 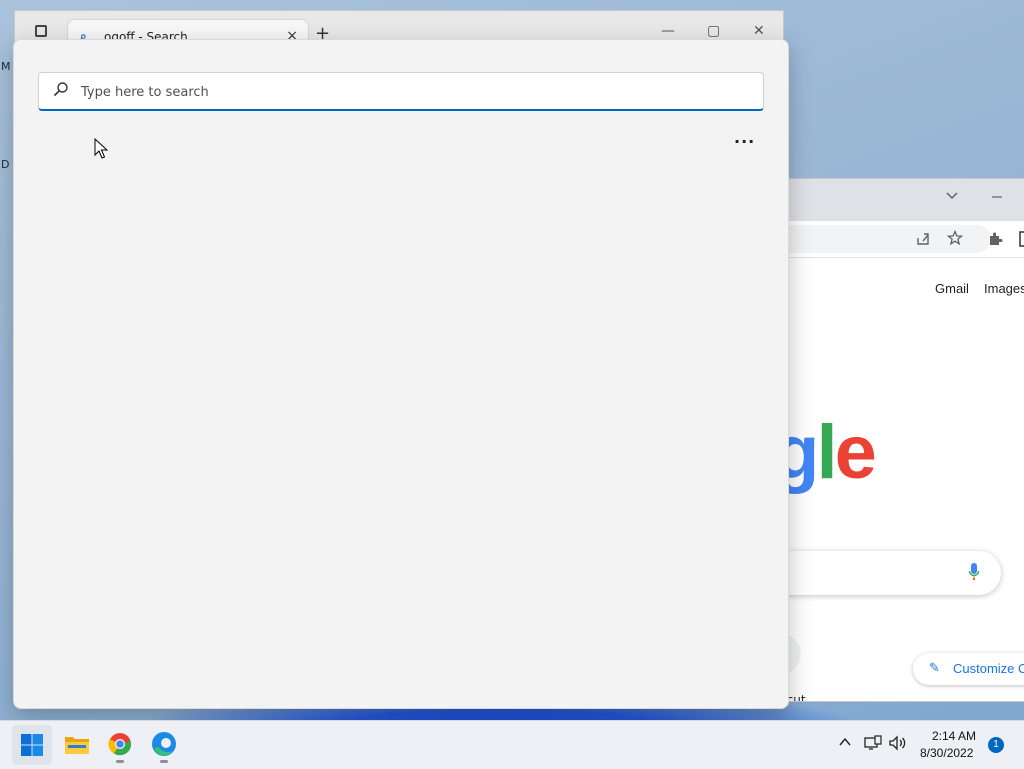 What do you see at coordinates (744, 141) in the screenshot?
I see `more-options-button: ···` at bounding box center [744, 141].